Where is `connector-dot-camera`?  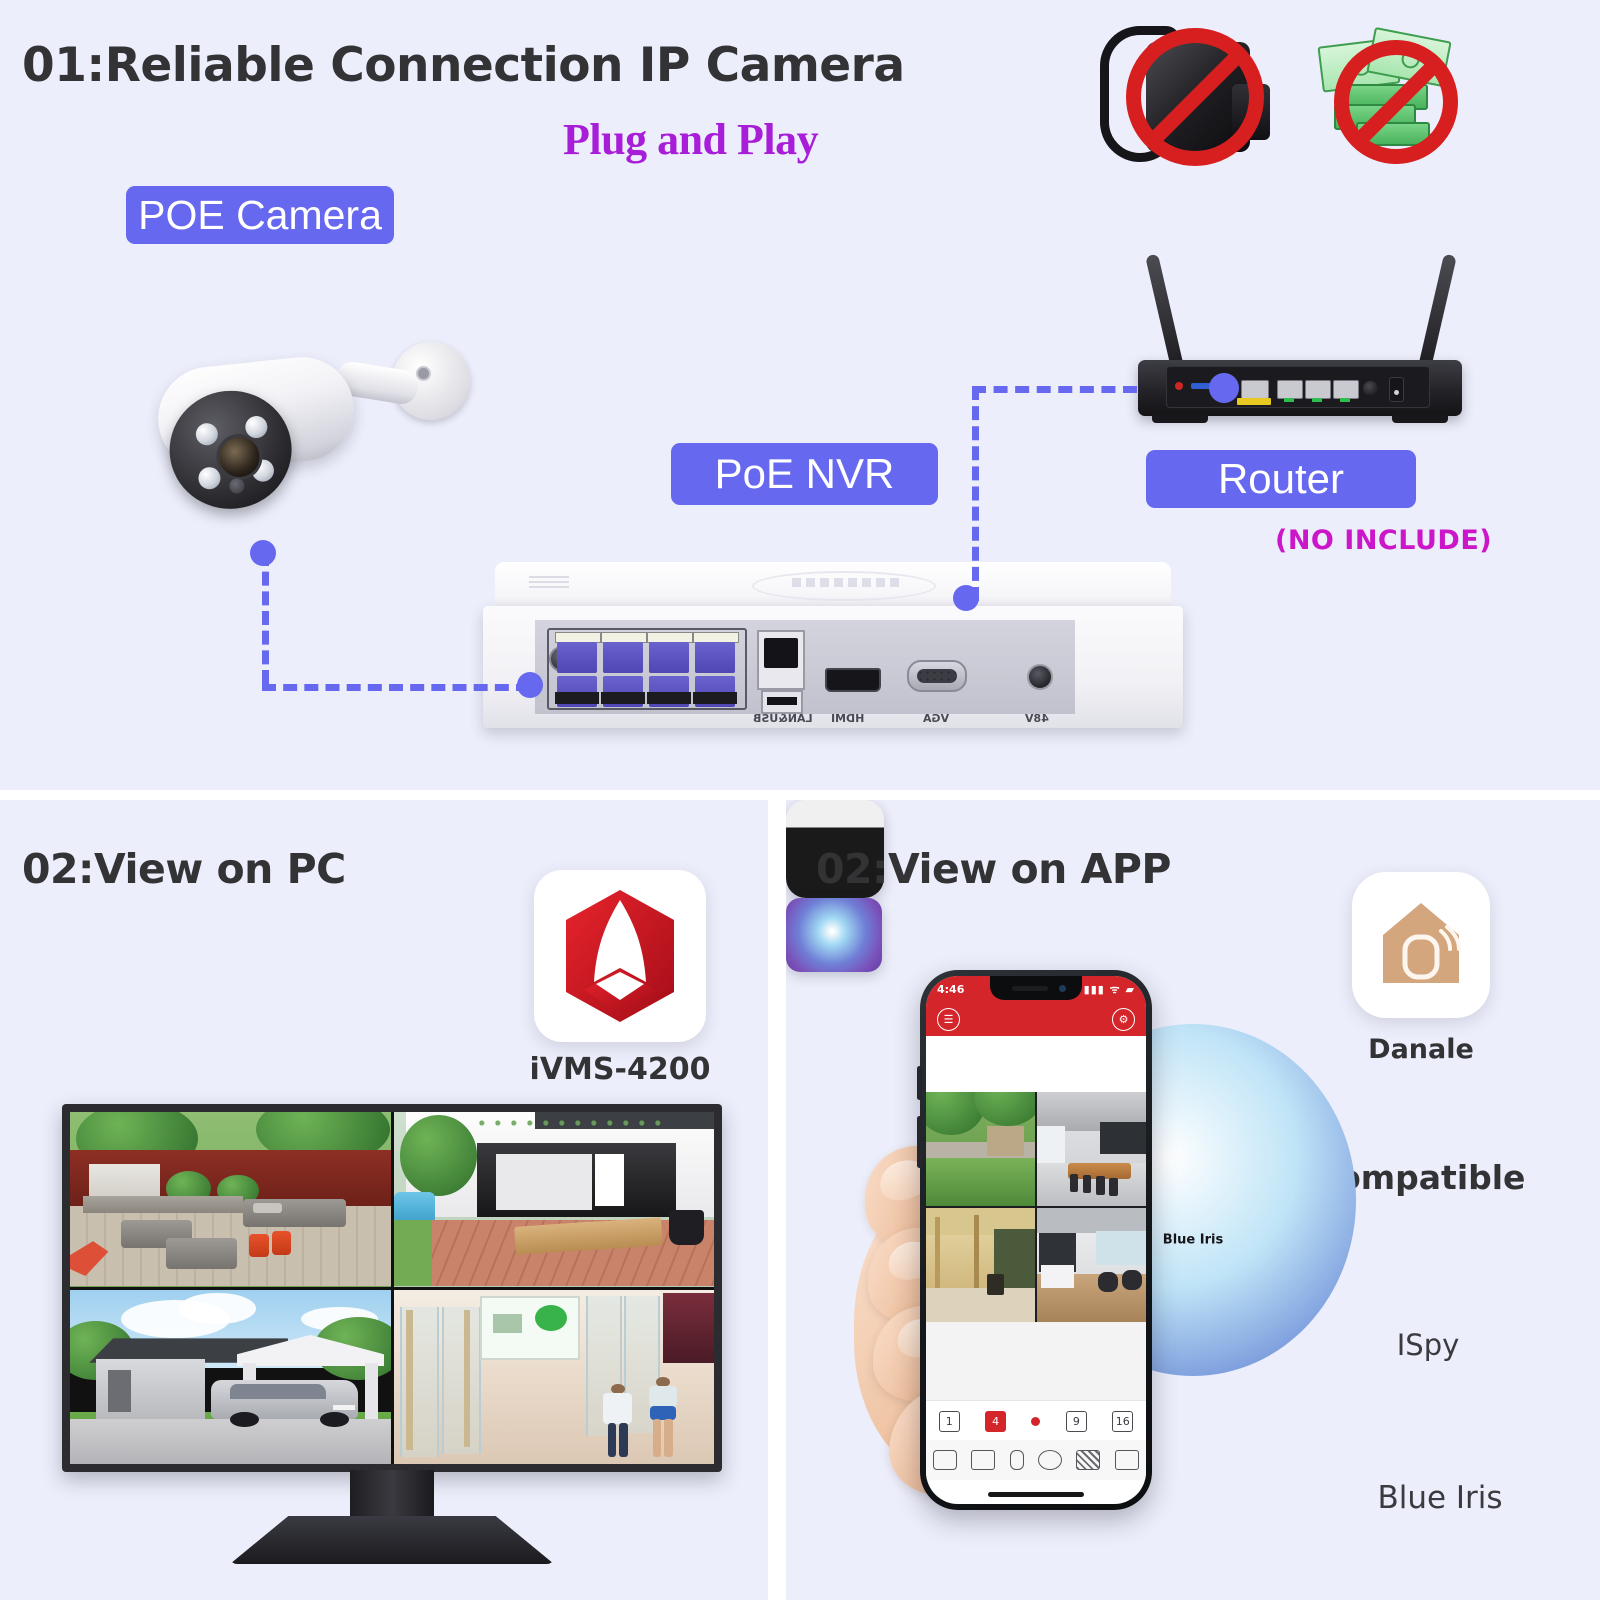
connector-dot-camera is located at coordinates (263, 553).